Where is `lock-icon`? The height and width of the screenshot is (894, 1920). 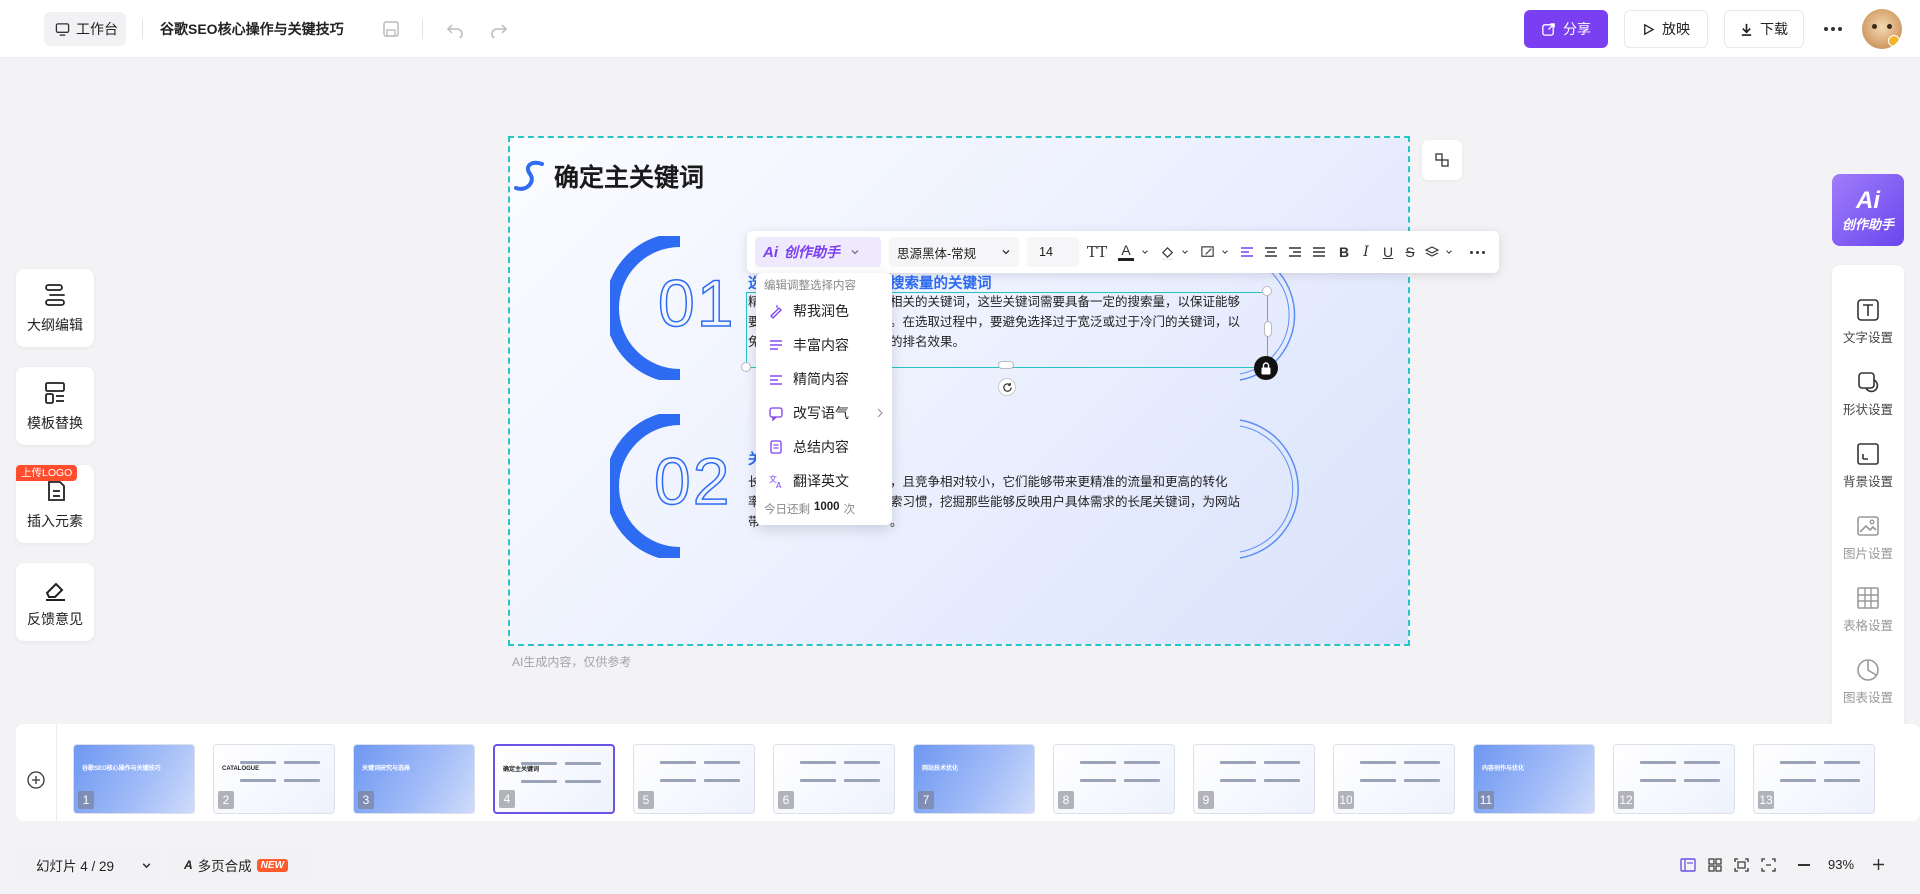 lock-icon is located at coordinates (1266, 368).